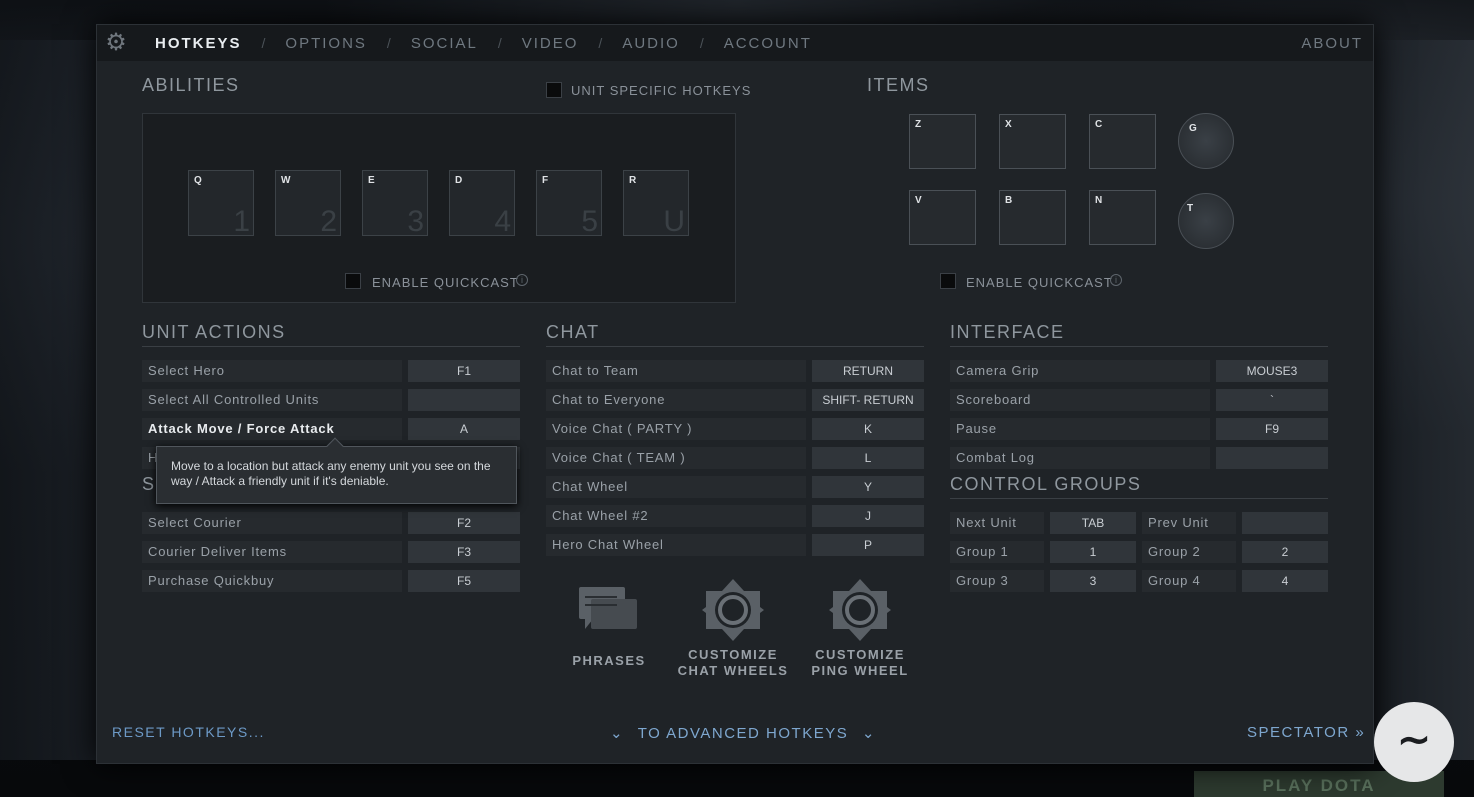 The image size is (1474, 797). What do you see at coordinates (733, 628) in the screenshot?
I see `customize-chat-wheels-button: CUSTOMIZE CHAT WHEELS` at bounding box center [733, 628].